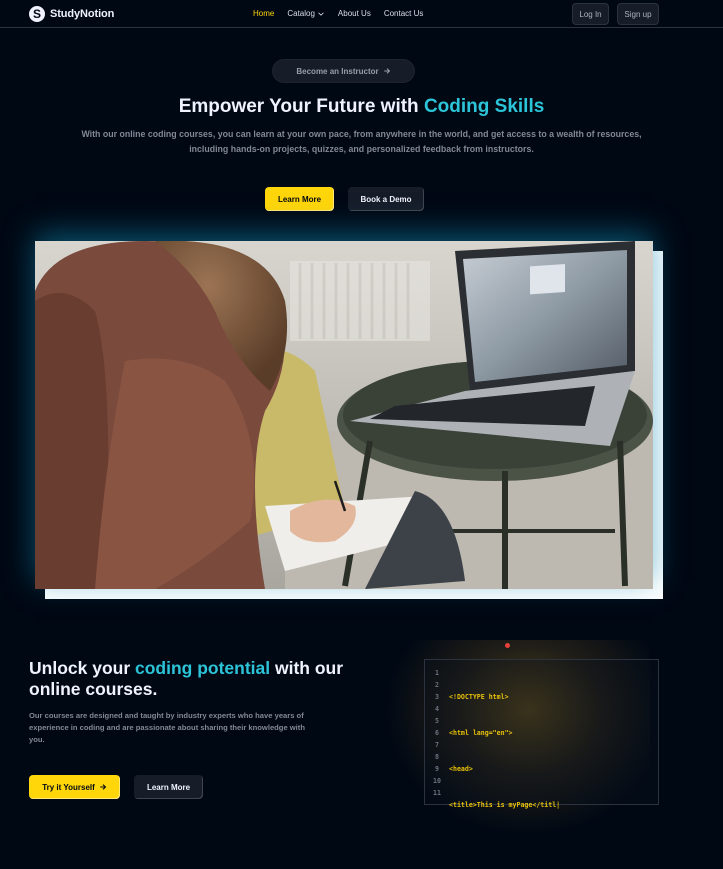 This screenshot has height=869, width=723. What do you see at coordinates (437, 745) in the screenshot?
I see `line-number: 7` at bounding box center [437, 745].